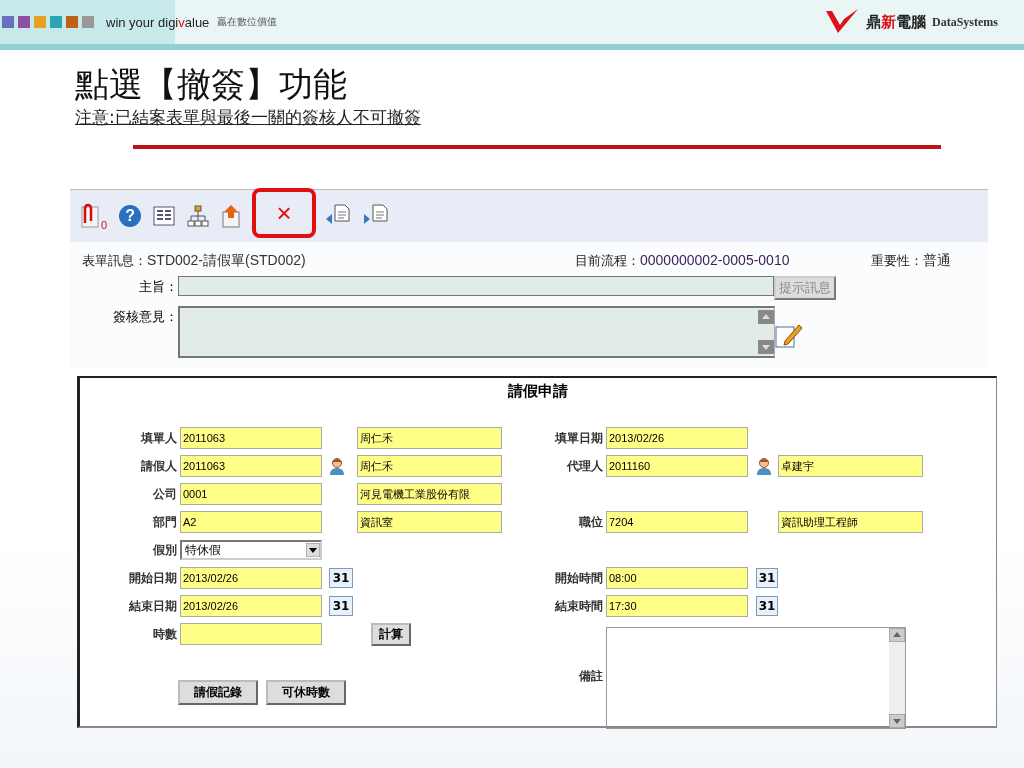  What do you see at coordinates (850, 466) in the screenshot?
I see `name-field: 卓建宇` at bounding box center [850, 466].